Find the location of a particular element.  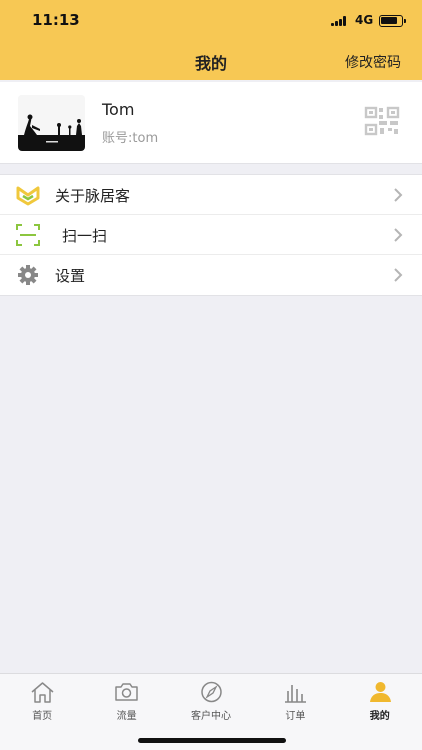

tab-customer-center: 客户中心 is located at coordinates (211, 700).